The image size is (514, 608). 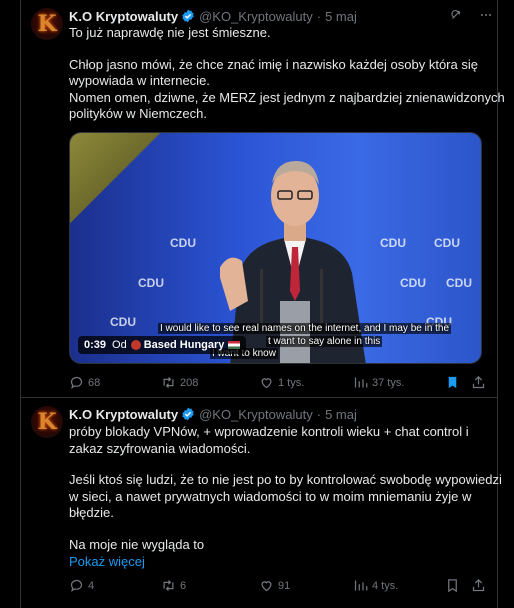 What do you see at coordinates (291, 382) in the screenshot?
I see `like-count: 1 tys.` at bounding box center [291, 382].